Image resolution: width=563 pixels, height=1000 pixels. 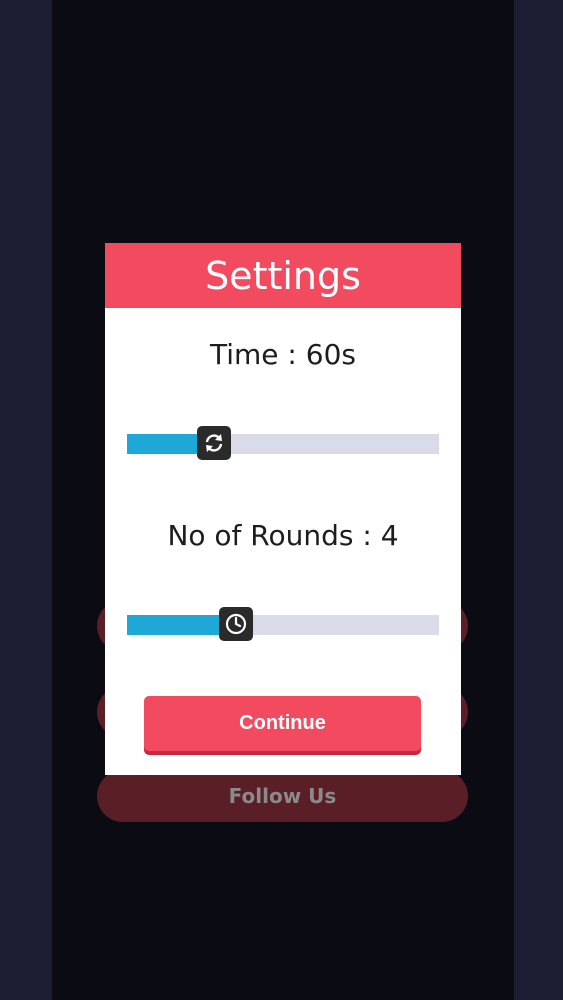 I want to click on time-label: Time : 60s, so click(x=283, y=354).